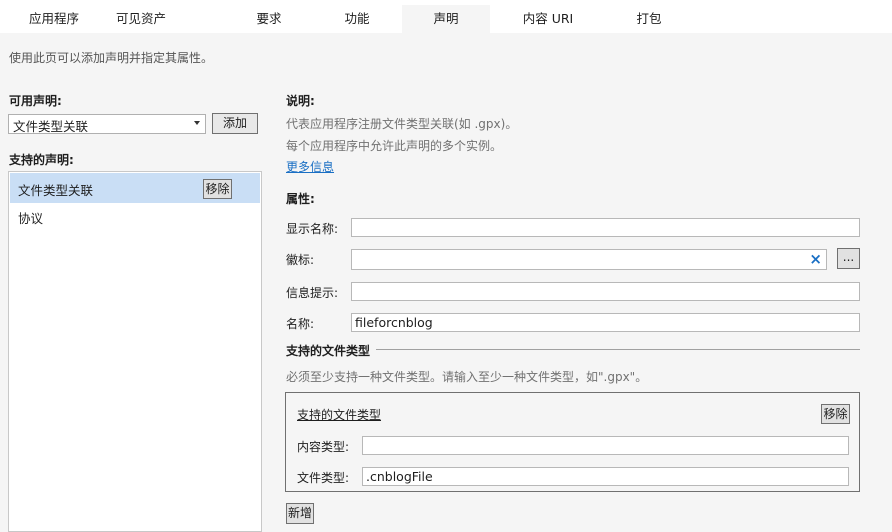 The height and width of the screenshot is (532, 892). Describe the element at coordinates (197, 123) in the screenshot. I see `chevron-down-icon` at that location.